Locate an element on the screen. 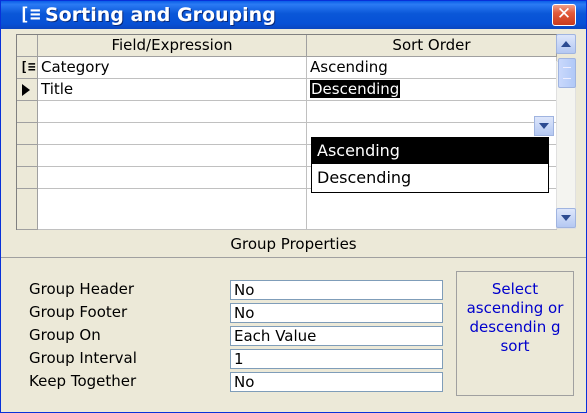  scroll-down-button is located at coordinates (566, 218).